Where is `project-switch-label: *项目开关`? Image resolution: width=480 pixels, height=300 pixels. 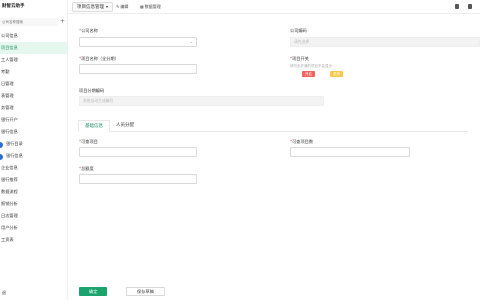 project-switch-label: *项目开关 is located at coordinates (299, 58).